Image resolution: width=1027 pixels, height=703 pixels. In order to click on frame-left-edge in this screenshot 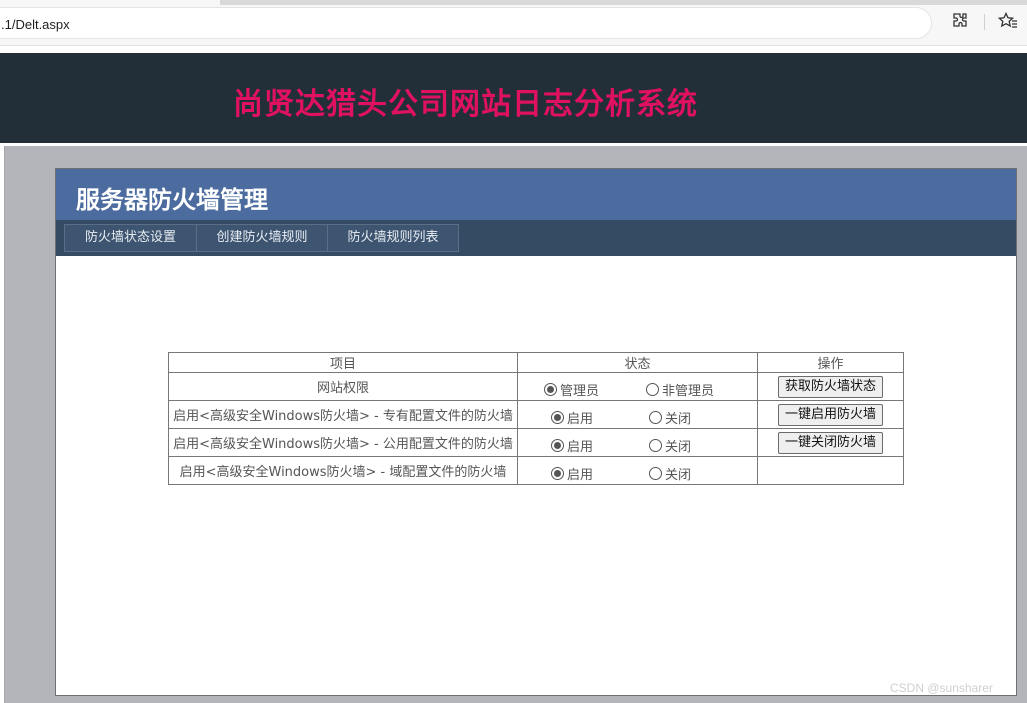, I will do `click(2, 424)`.